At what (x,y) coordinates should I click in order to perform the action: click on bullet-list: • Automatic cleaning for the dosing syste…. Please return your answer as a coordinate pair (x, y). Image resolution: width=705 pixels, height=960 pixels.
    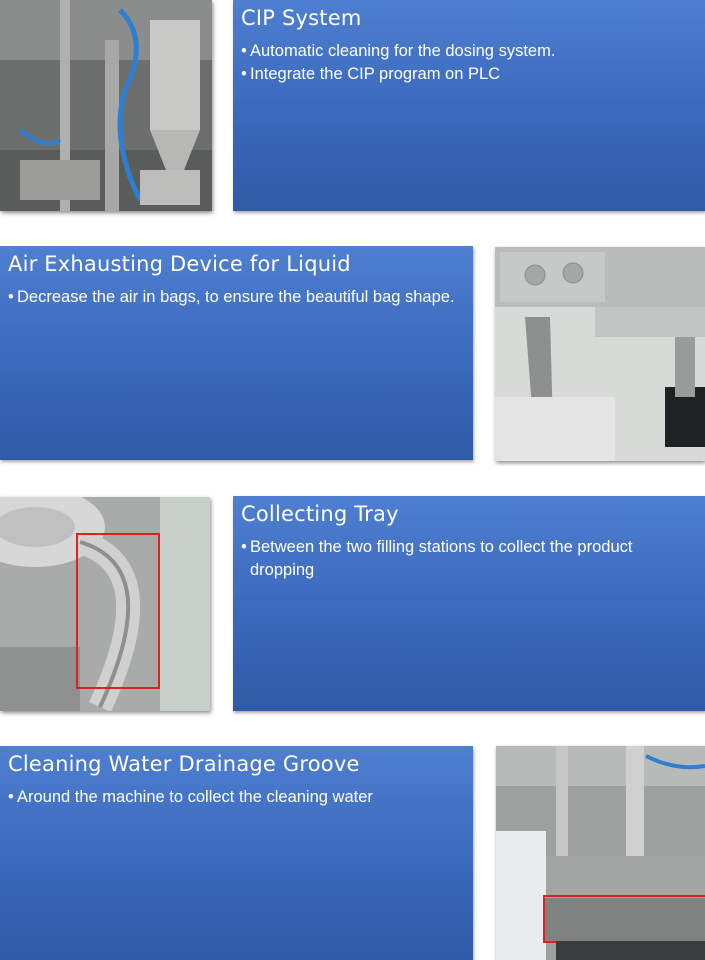
    Looking at the image, I should click on (469, 63).